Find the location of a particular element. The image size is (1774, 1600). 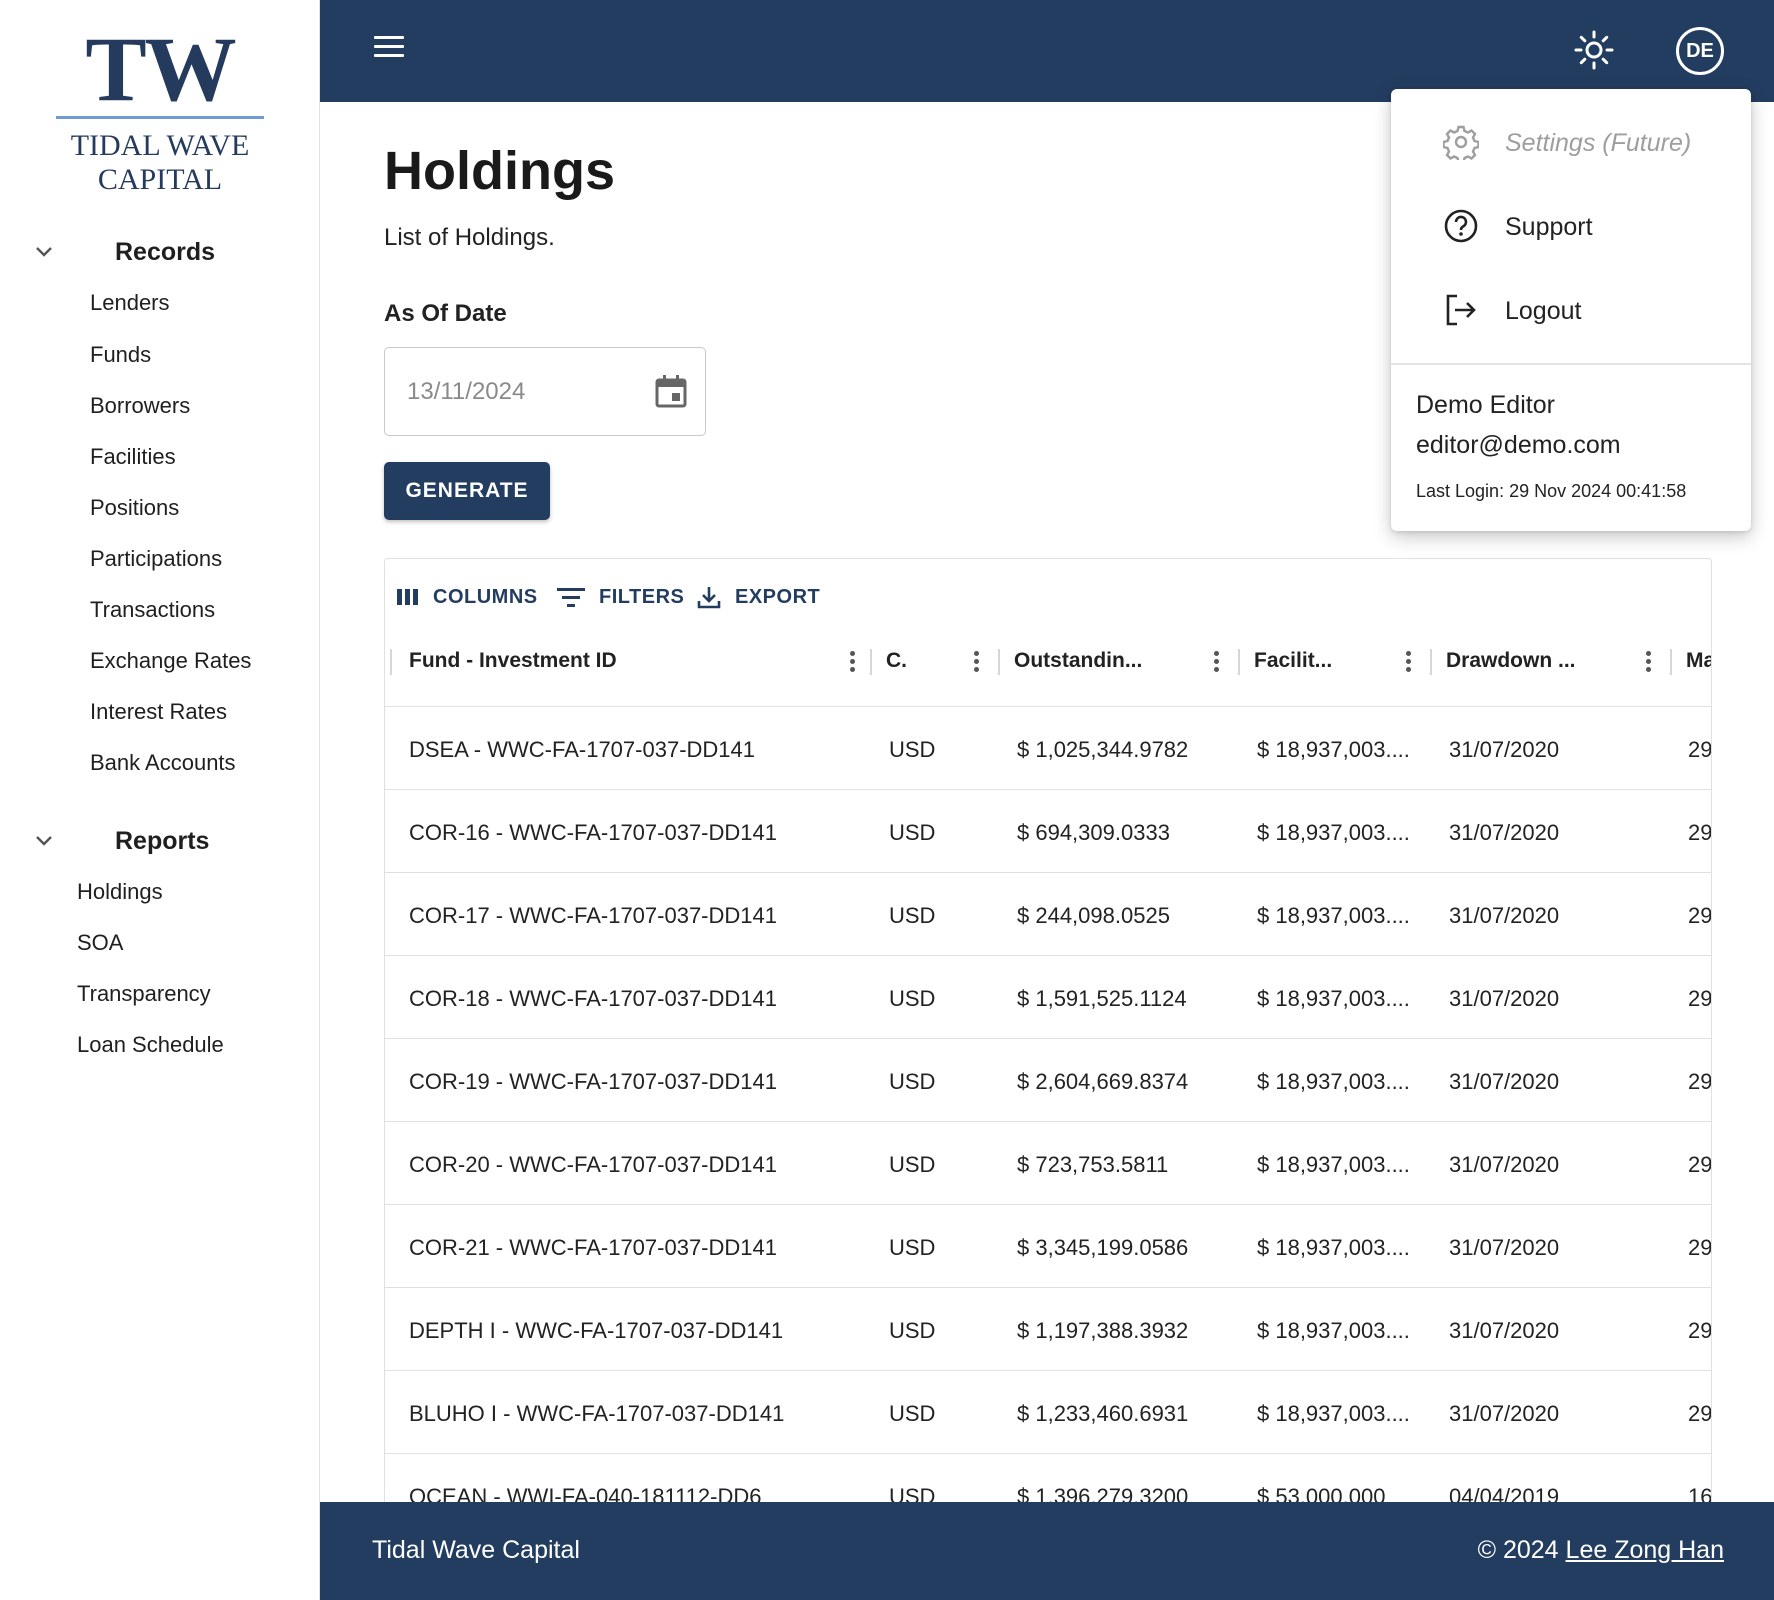

sidebar-item-facilities: Facilities is located at coordinates (133, 457).